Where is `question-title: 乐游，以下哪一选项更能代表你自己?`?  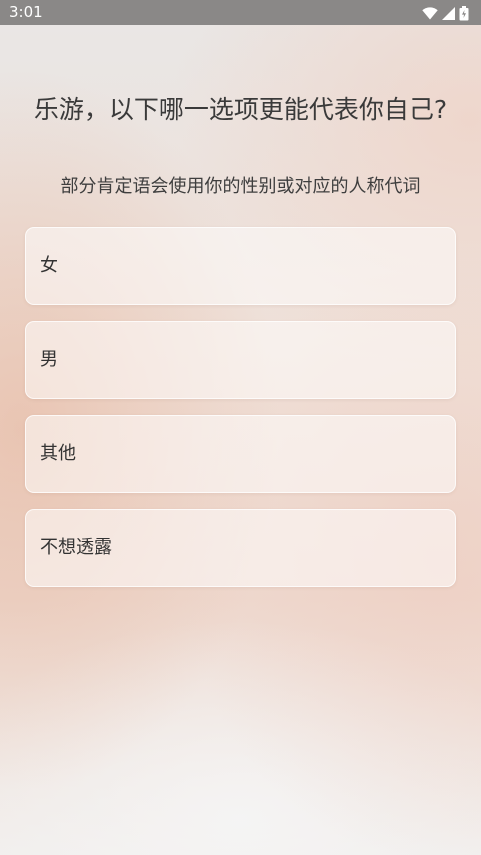 question-title: 乐游，以下哪一选项更能代表你自己? is located at coordinates (240, 109).